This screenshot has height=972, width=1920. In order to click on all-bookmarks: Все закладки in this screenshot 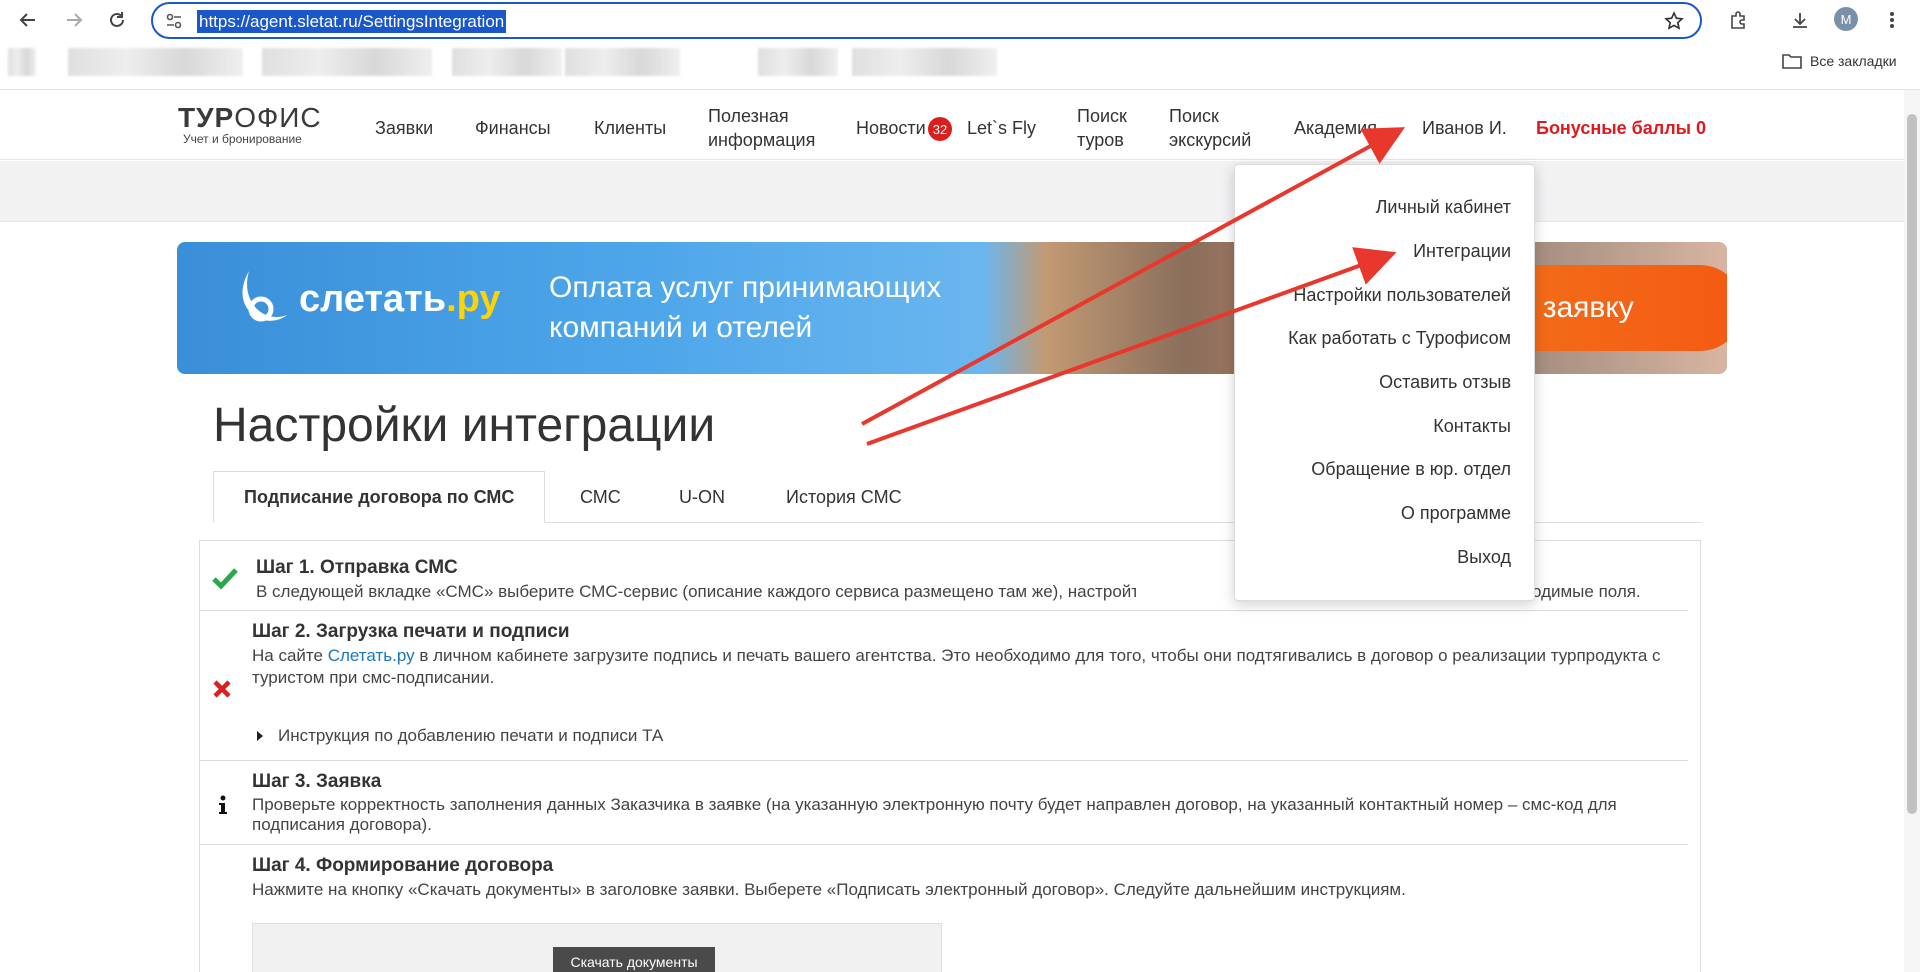, I will do `click(1839, 61)`.